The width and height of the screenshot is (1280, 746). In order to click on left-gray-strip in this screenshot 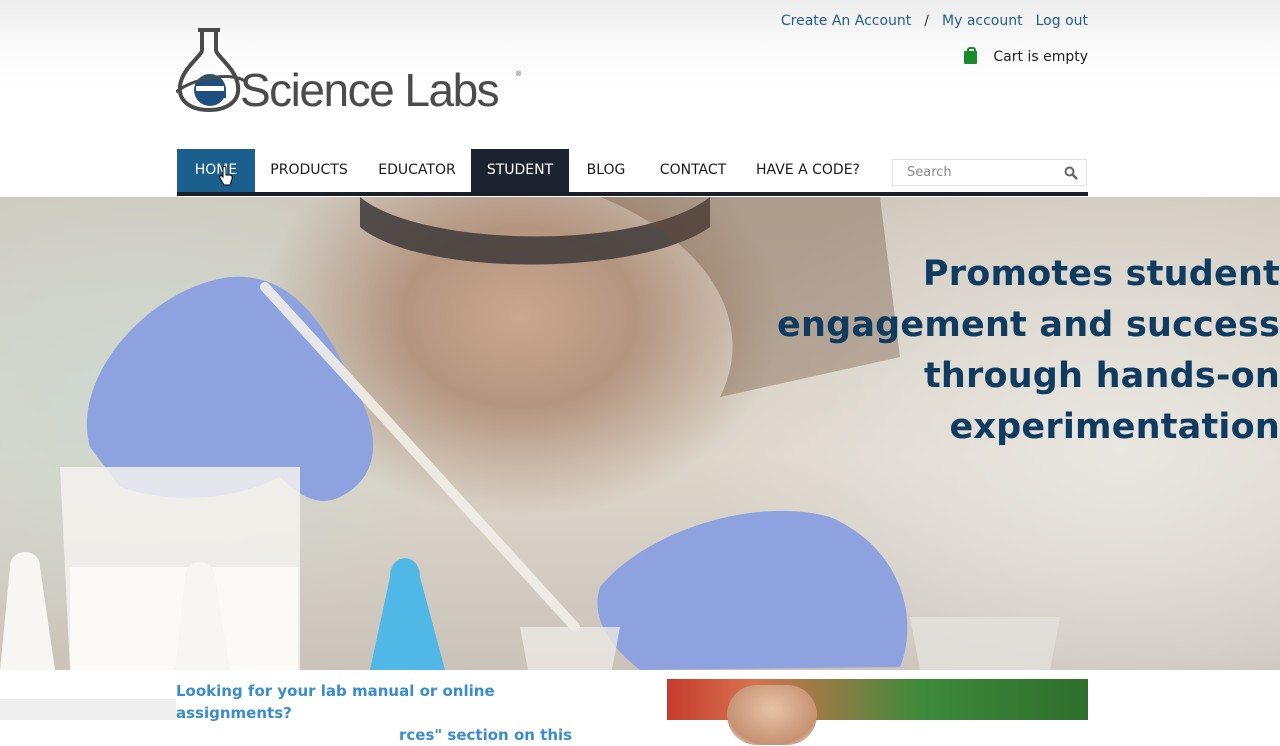, I will do `click(88, 709)`.